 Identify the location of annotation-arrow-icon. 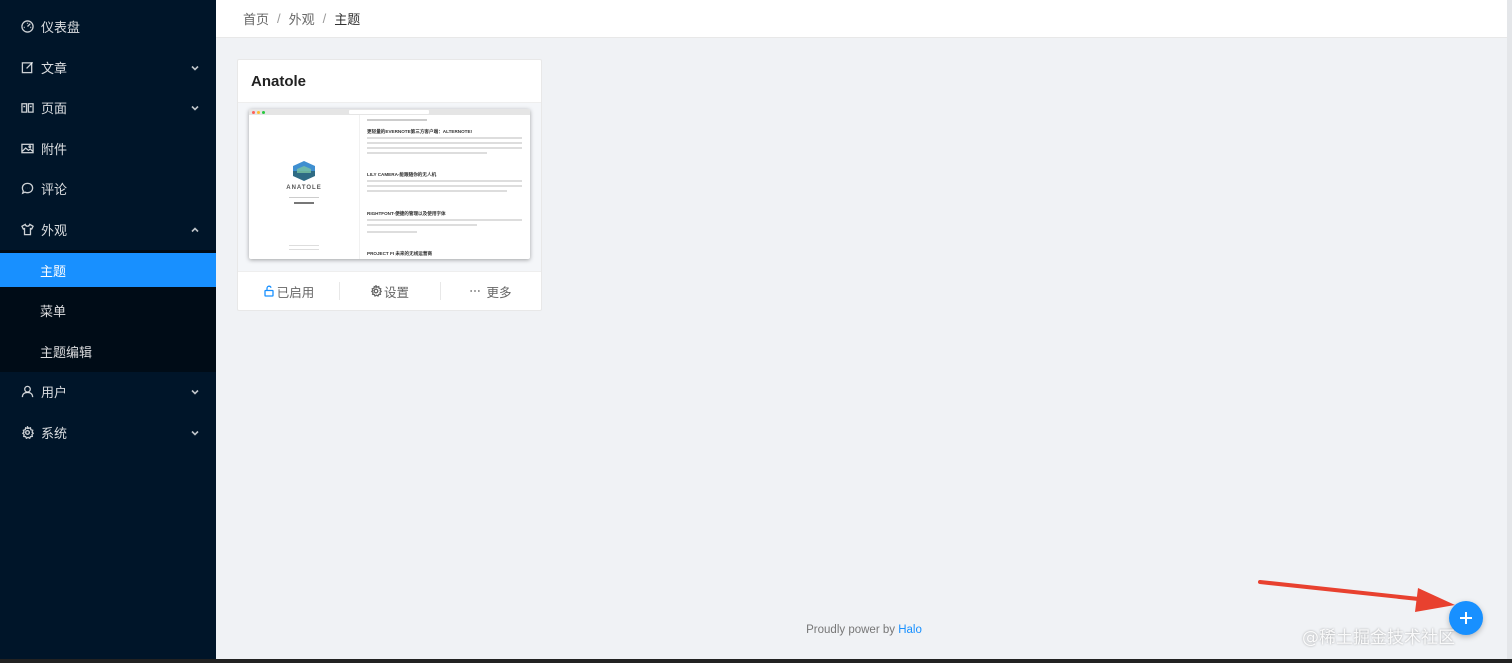
(1356, 596).